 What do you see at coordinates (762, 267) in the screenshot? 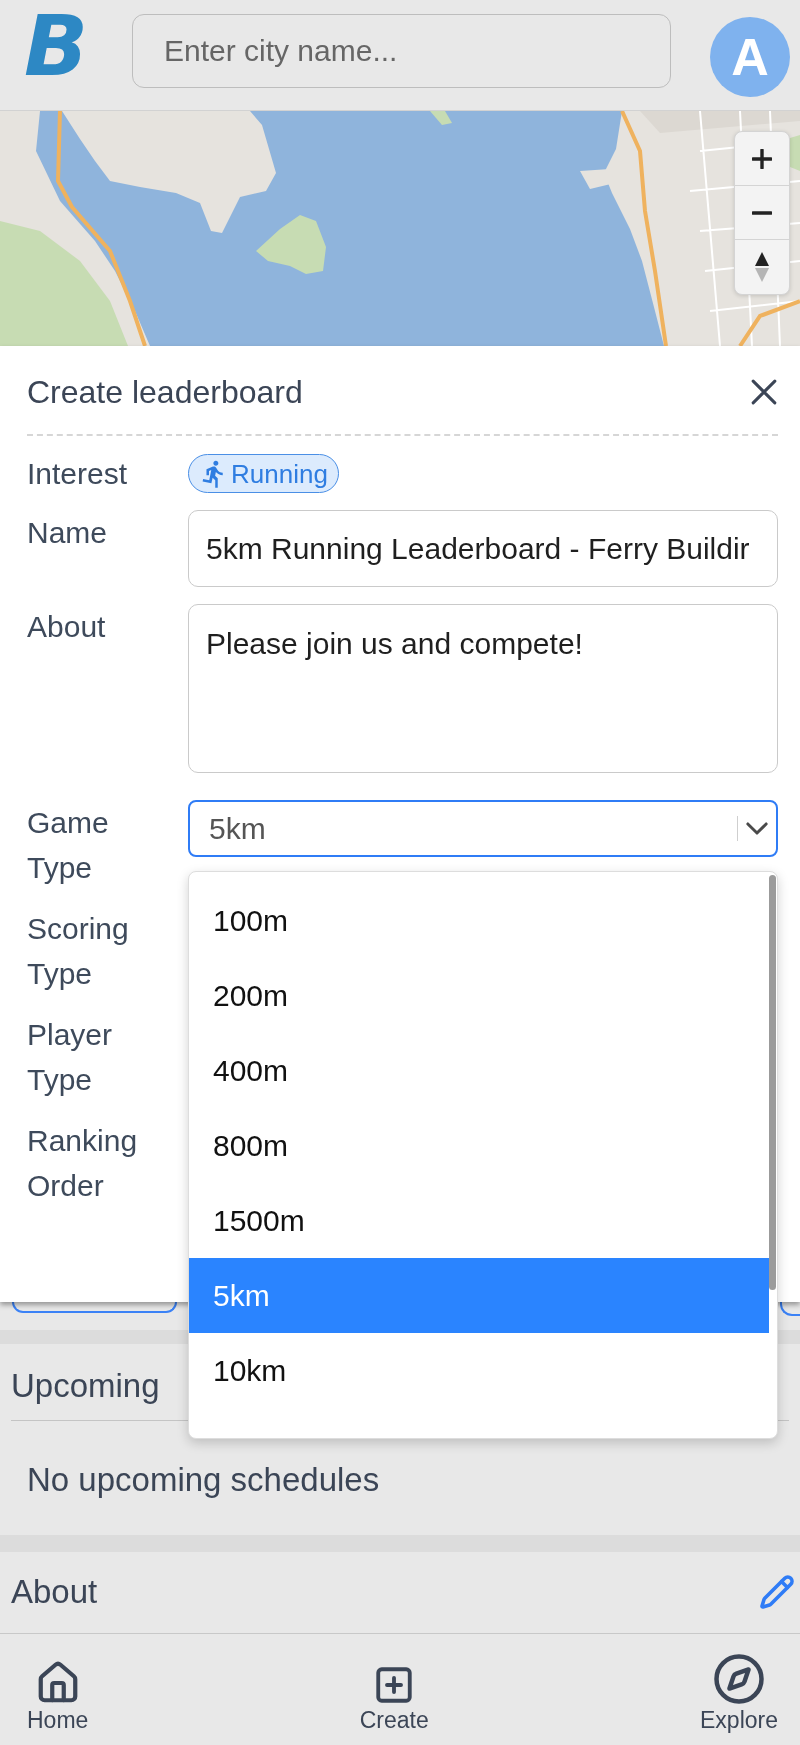
I see `compass-needle-icon` at bounding box center [762, 267].